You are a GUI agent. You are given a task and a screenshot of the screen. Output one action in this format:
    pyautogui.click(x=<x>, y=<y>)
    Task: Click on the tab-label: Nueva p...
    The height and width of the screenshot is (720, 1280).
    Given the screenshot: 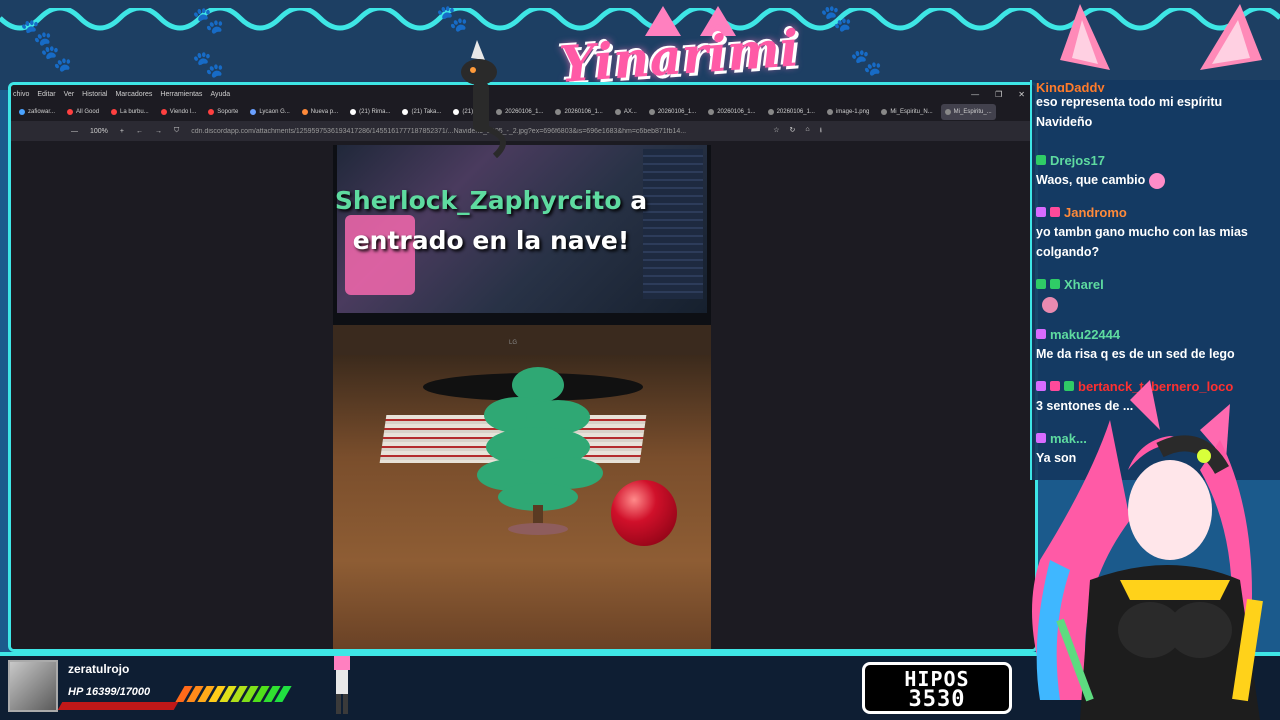 What is the action you would take?
    pyautogui.click(x=324, y=112)
    